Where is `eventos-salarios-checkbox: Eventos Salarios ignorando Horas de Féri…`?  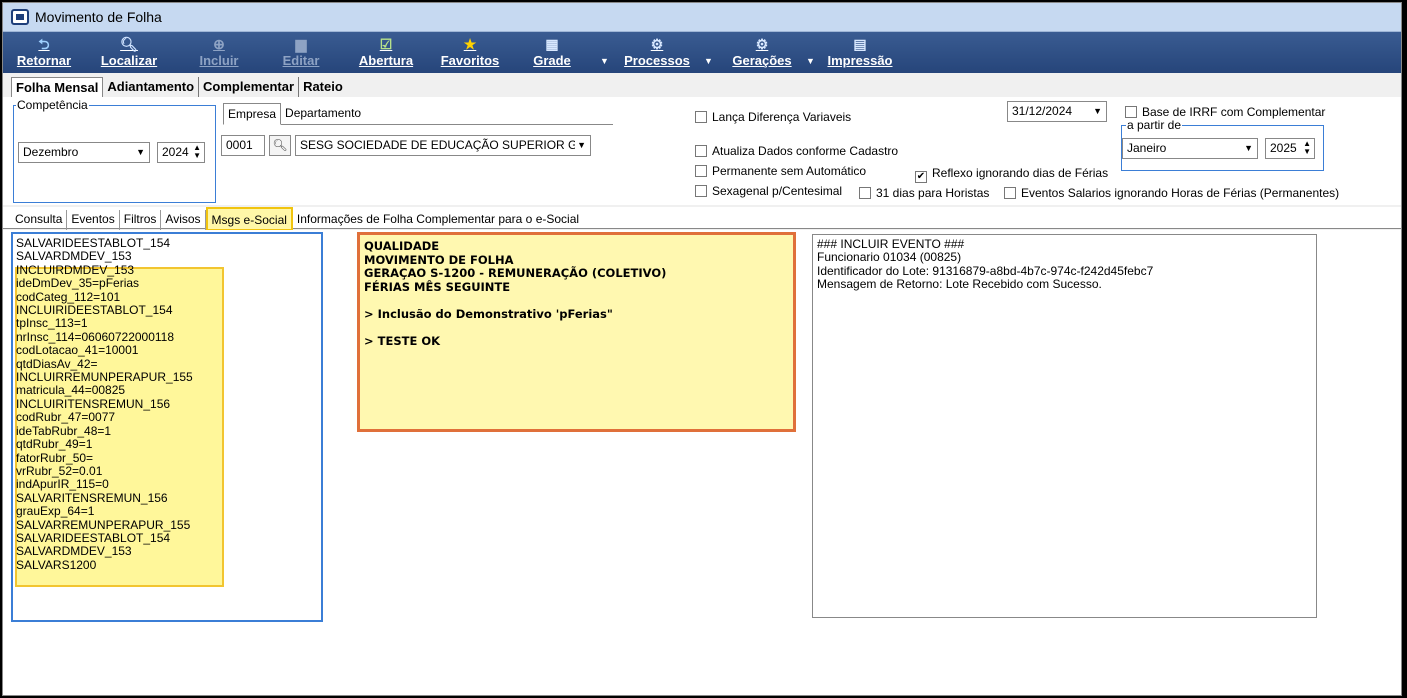 eventos-salarios-checkbox: Eventos Salarios ignorando Horas de Féri… is located at coordinates (1171, 193).